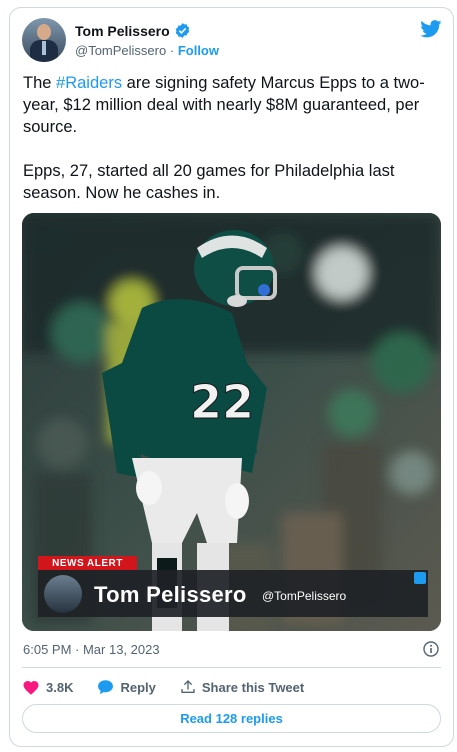  What do you see at coordinates (138, 687) in the screenshot?
I see `reply-label: Reply` at bounding box center [138, 687].